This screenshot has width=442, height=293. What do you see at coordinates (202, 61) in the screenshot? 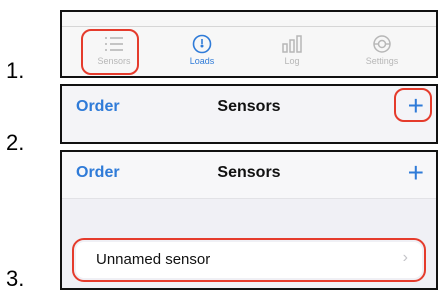
I see `tab-label: Loads` at bounding box center [202, 61].